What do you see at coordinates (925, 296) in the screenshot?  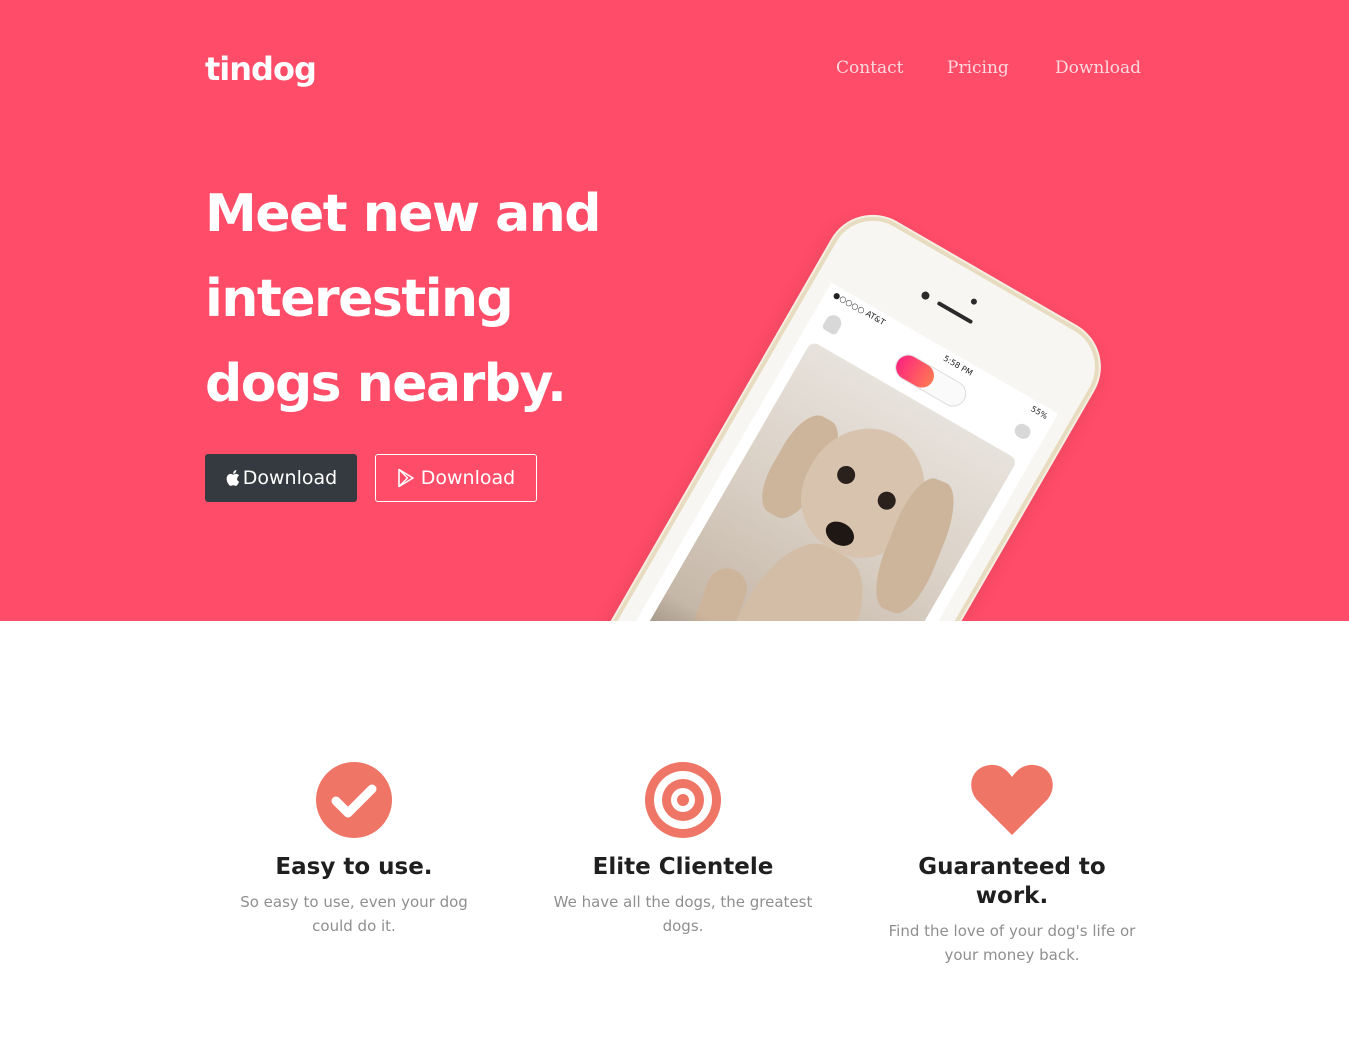 I see `phone-camera` at bounding box center [925, 296].